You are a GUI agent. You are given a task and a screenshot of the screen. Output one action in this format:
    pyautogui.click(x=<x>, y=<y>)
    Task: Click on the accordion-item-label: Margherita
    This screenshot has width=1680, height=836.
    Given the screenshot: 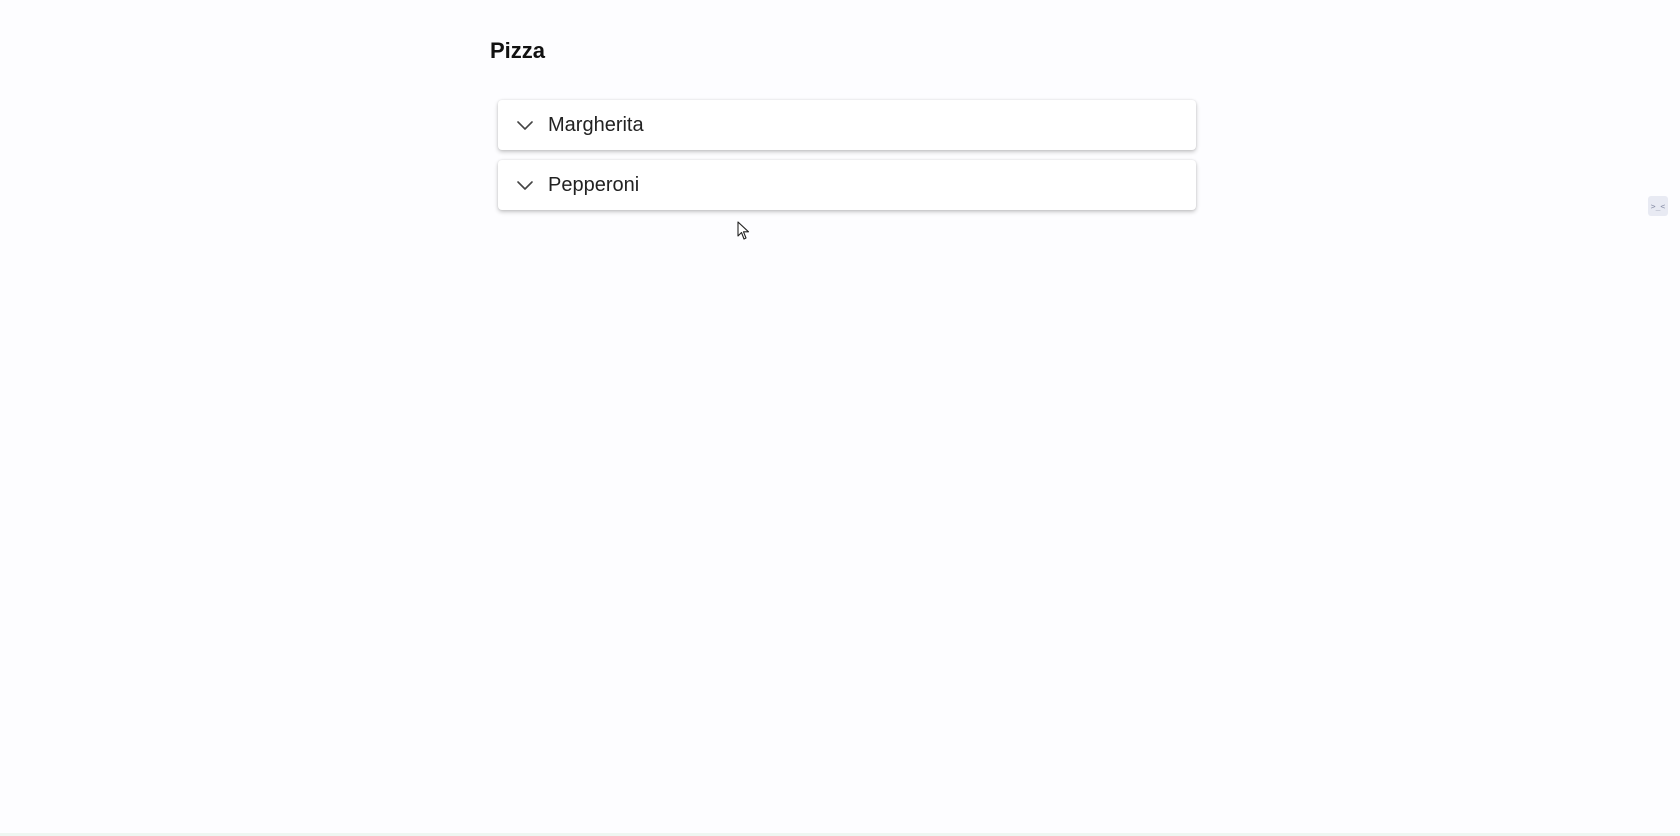 What is the action you would take?
    pyautogui.click(x=596, y=124)
    